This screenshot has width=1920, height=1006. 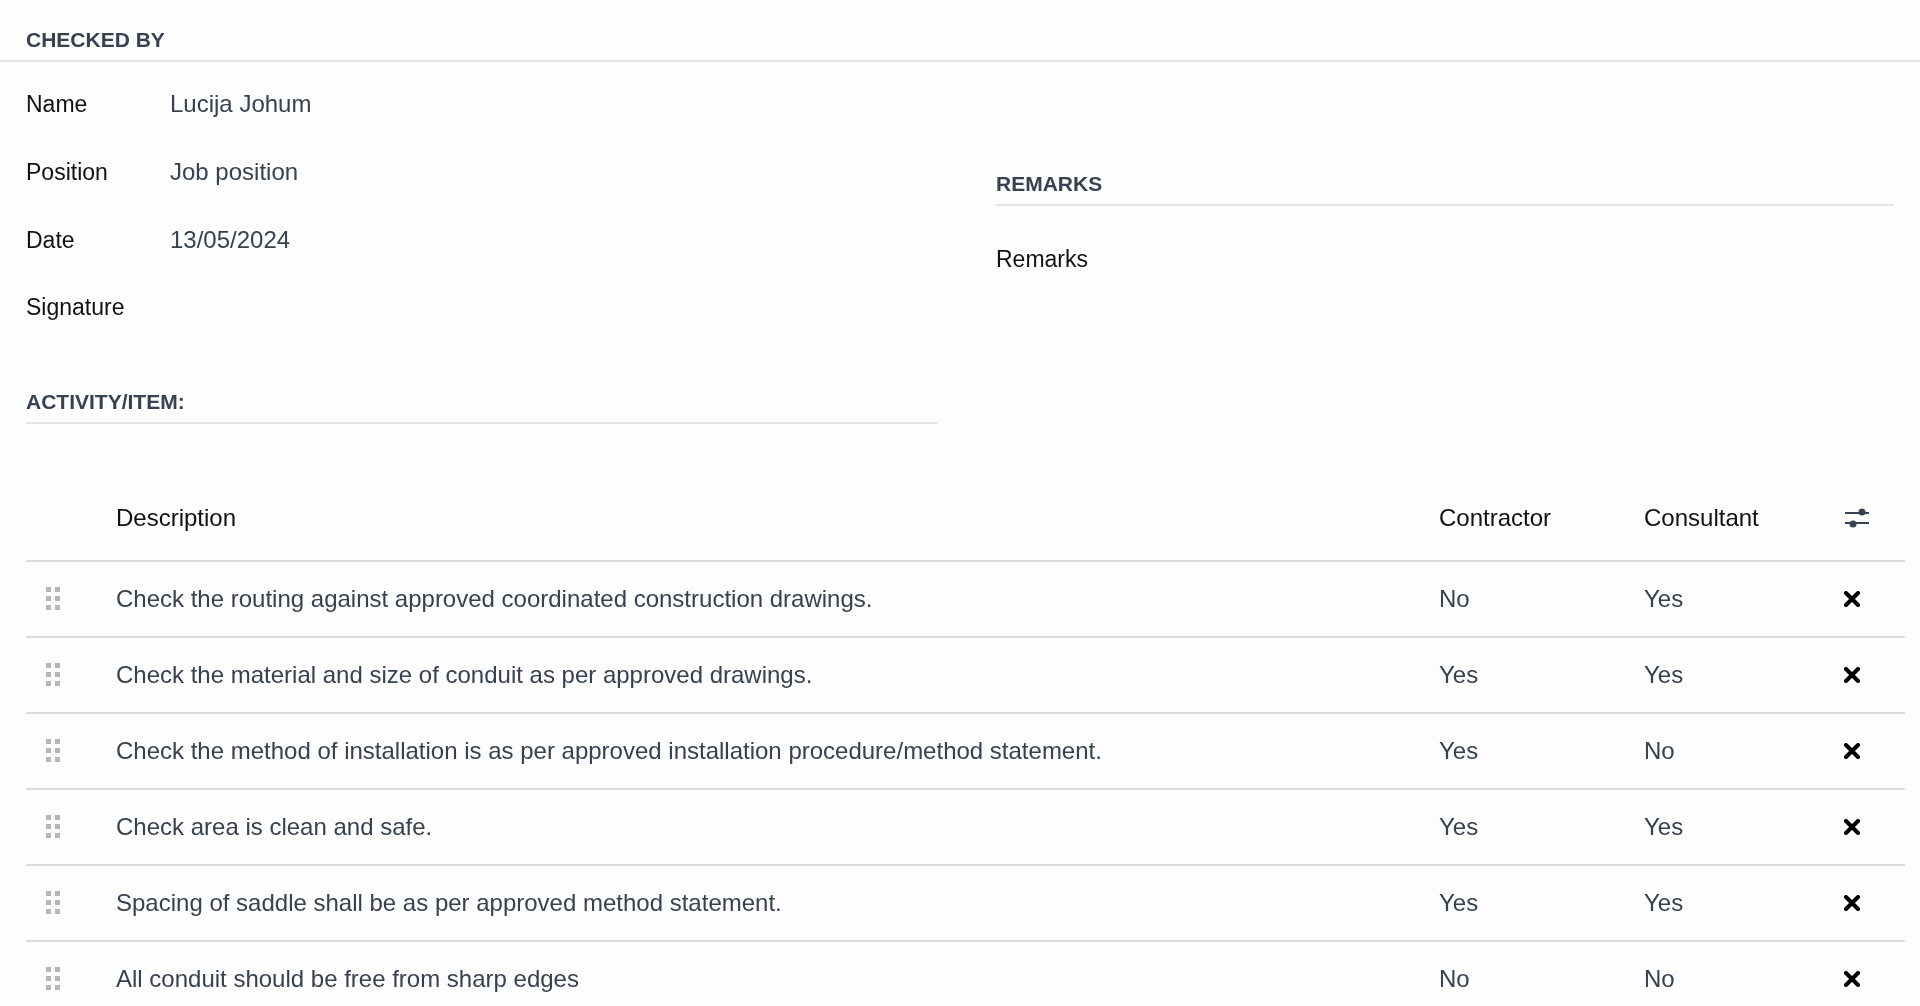 I want to click on table-cell: Check the routing against approved coordinated construction drawings., so click(x=494, y=598).